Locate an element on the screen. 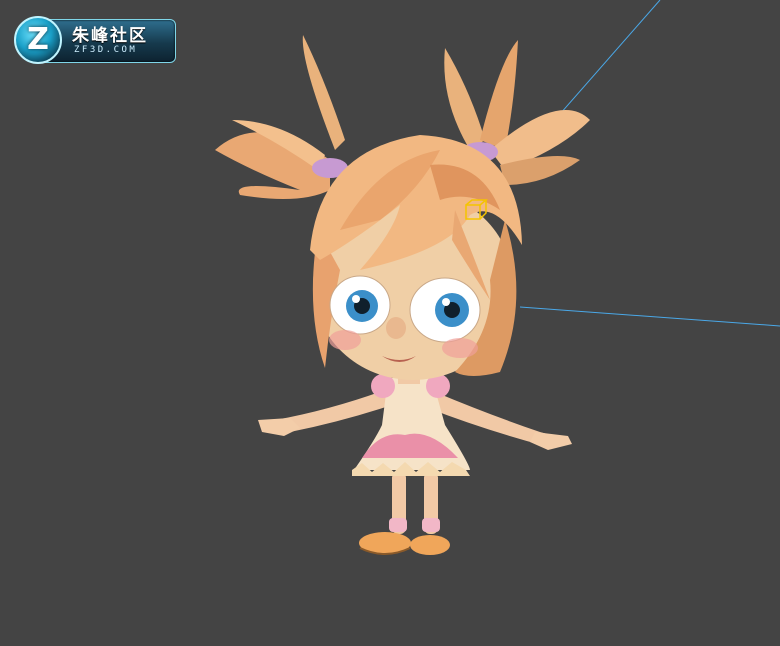 This screenshot has width=780, height=646. logo-z-icon: Z is located at coordinates (38, 40).